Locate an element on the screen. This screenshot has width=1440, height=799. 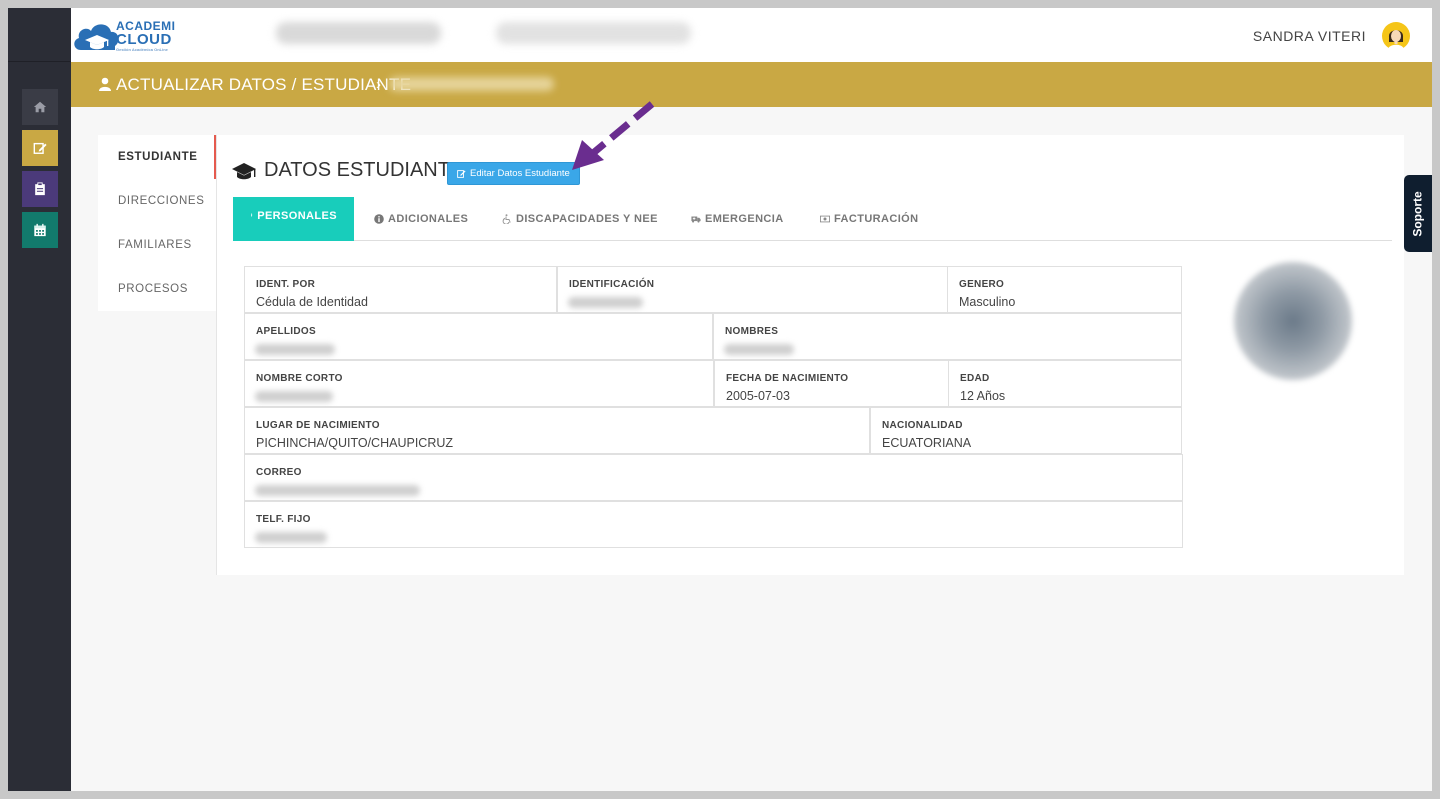
tab-facturacion-label: FACTURACIÓN is located at coordinates (876, 219).